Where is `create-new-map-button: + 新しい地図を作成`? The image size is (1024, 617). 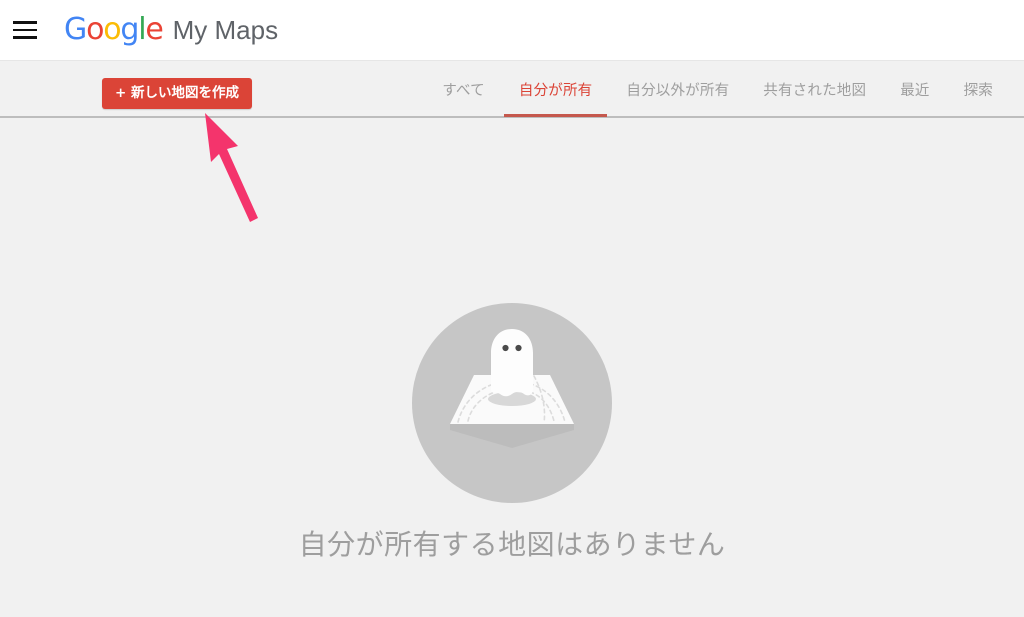
create-new-map-button: + 新しい地図を作成 is located at coordinates (177, 93).